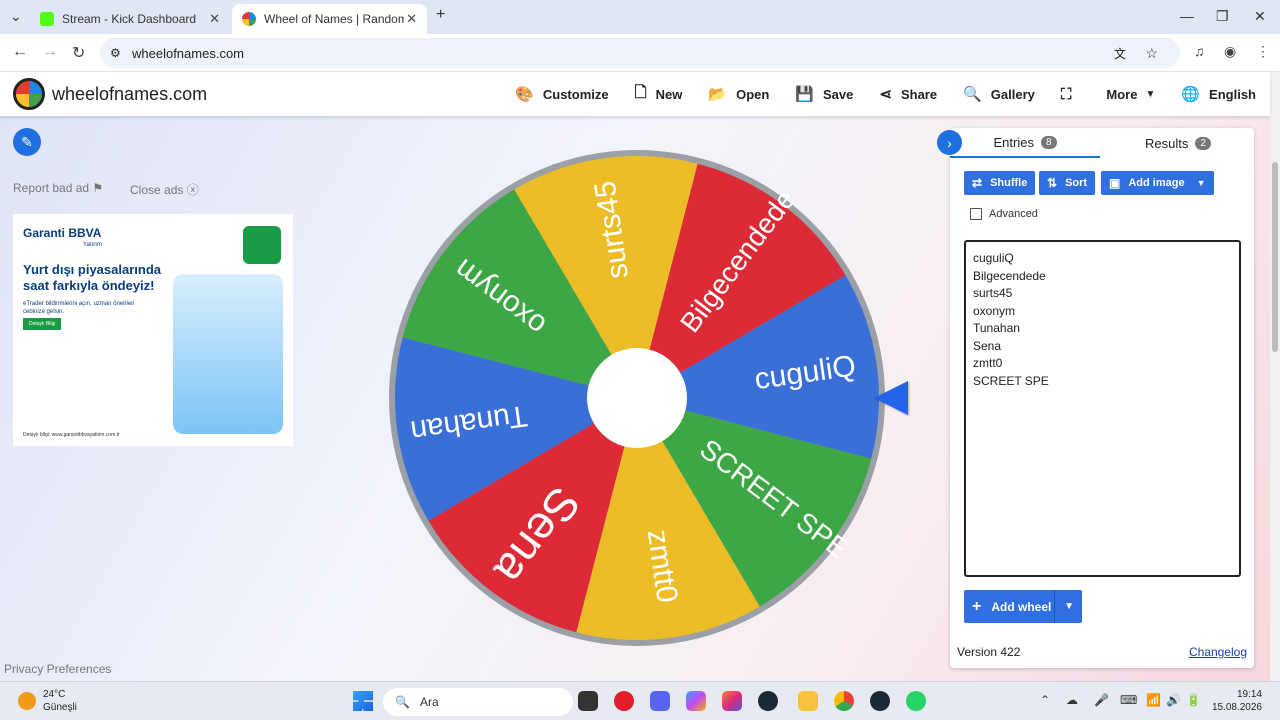 The image size is (1280, 720). I want to click on entry-line: oxonym, so click(994, 310).